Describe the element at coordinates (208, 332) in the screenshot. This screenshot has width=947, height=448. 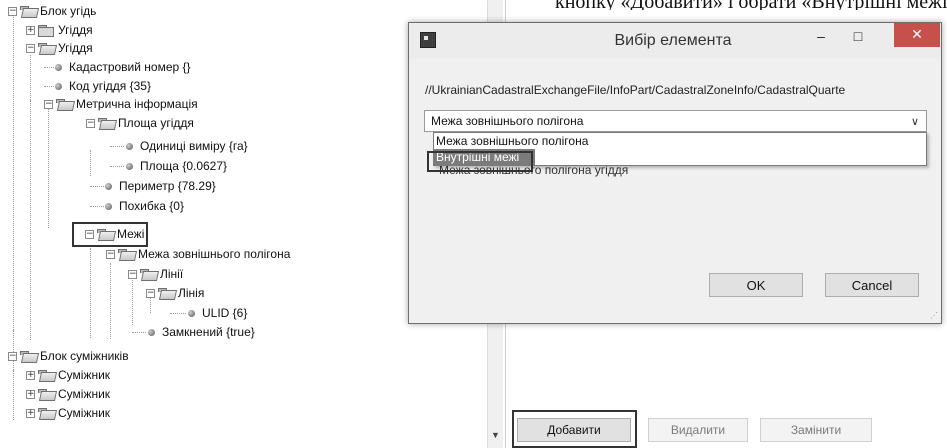
I see `tree-node-label: Замкнений {true}` at that location.